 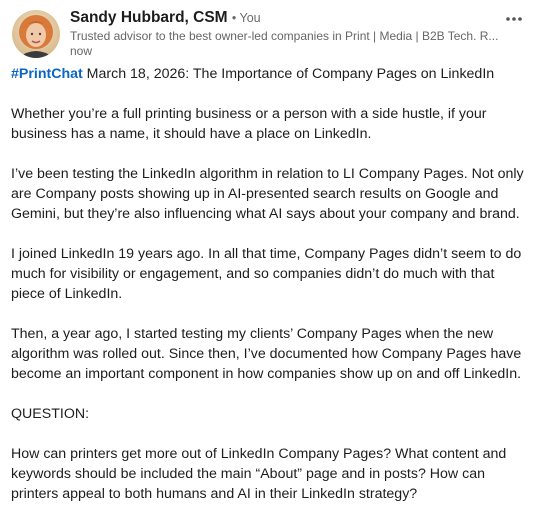 I want to click on ellipsis-horizontal-icon, so click(x=514, y=19).